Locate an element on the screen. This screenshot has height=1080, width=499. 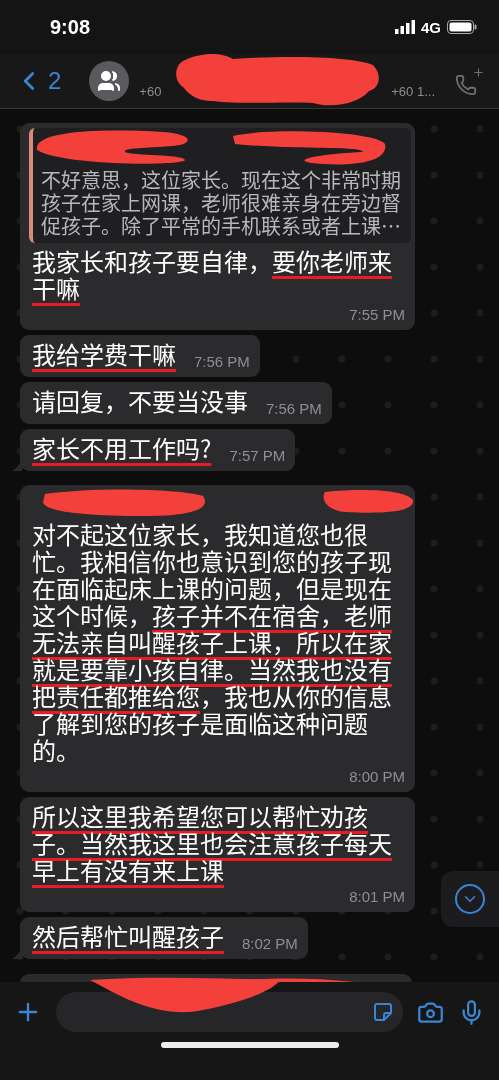
back-button: 2 is located at coordinates (38, 81).